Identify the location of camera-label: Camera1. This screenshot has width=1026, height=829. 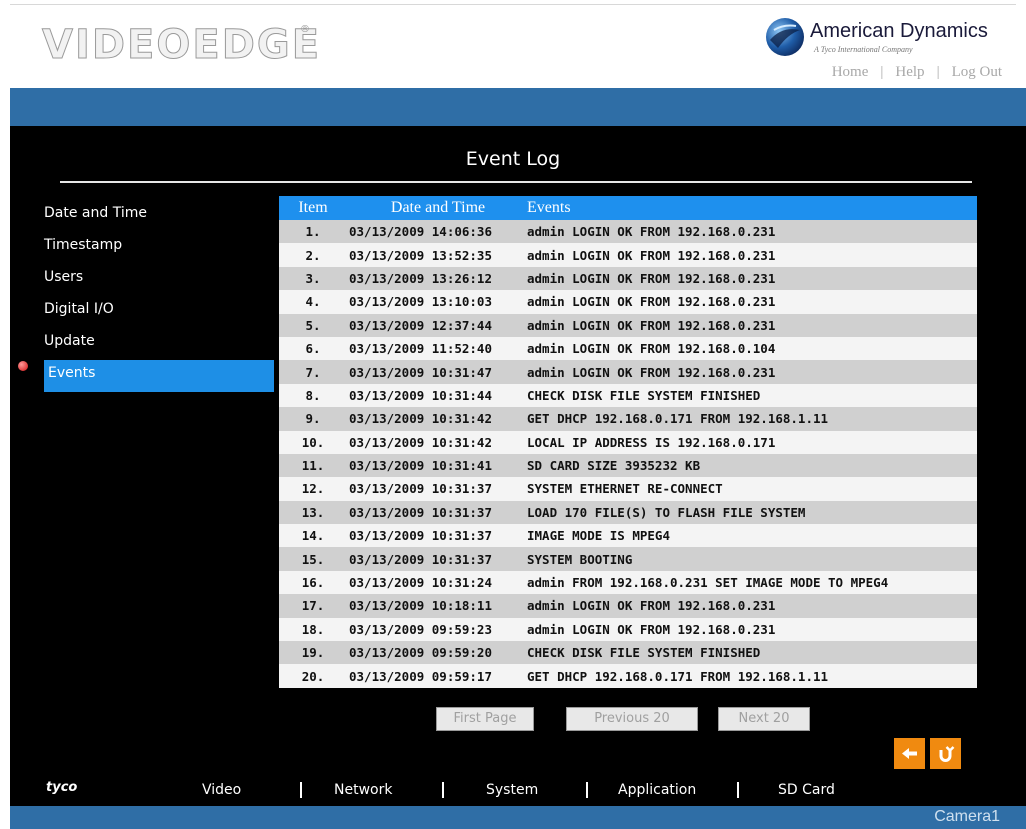
(967, 816).